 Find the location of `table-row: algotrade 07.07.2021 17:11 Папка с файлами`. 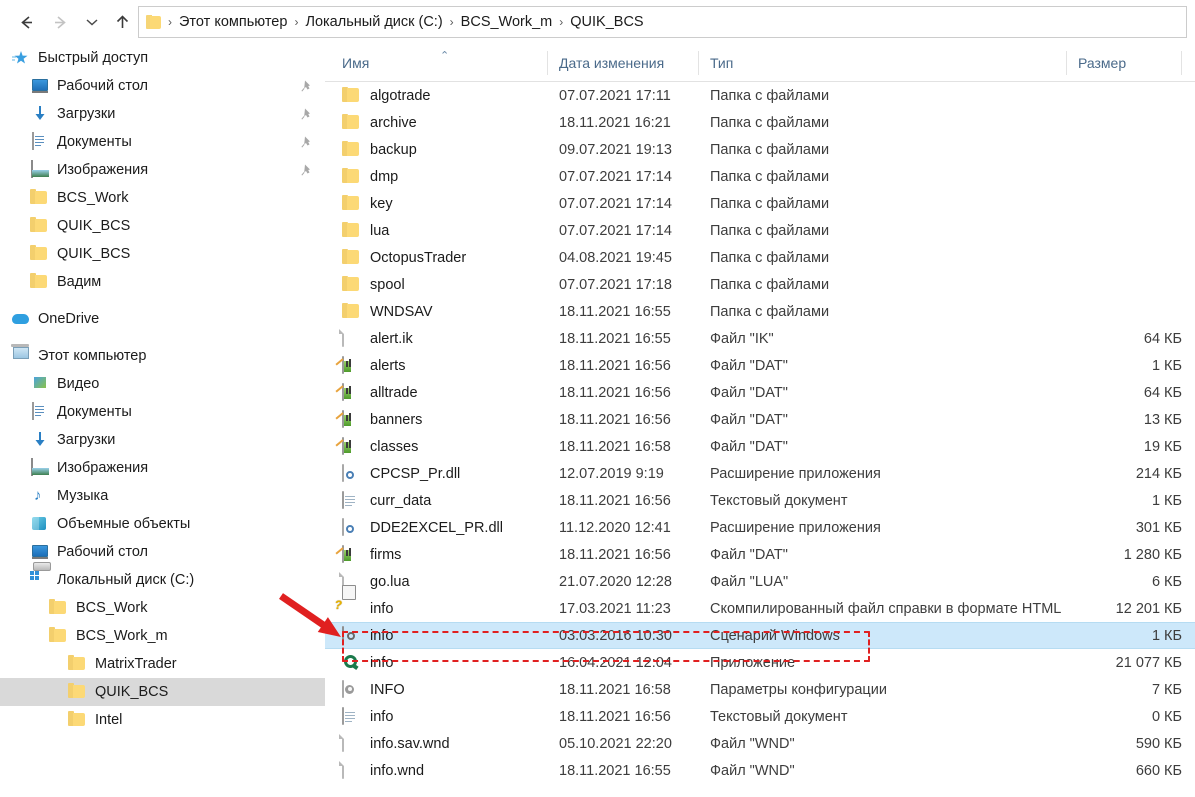

table-row: algotrade 07.07.2021 17:11 Папка с файлами is located at coordinates (760, 95).